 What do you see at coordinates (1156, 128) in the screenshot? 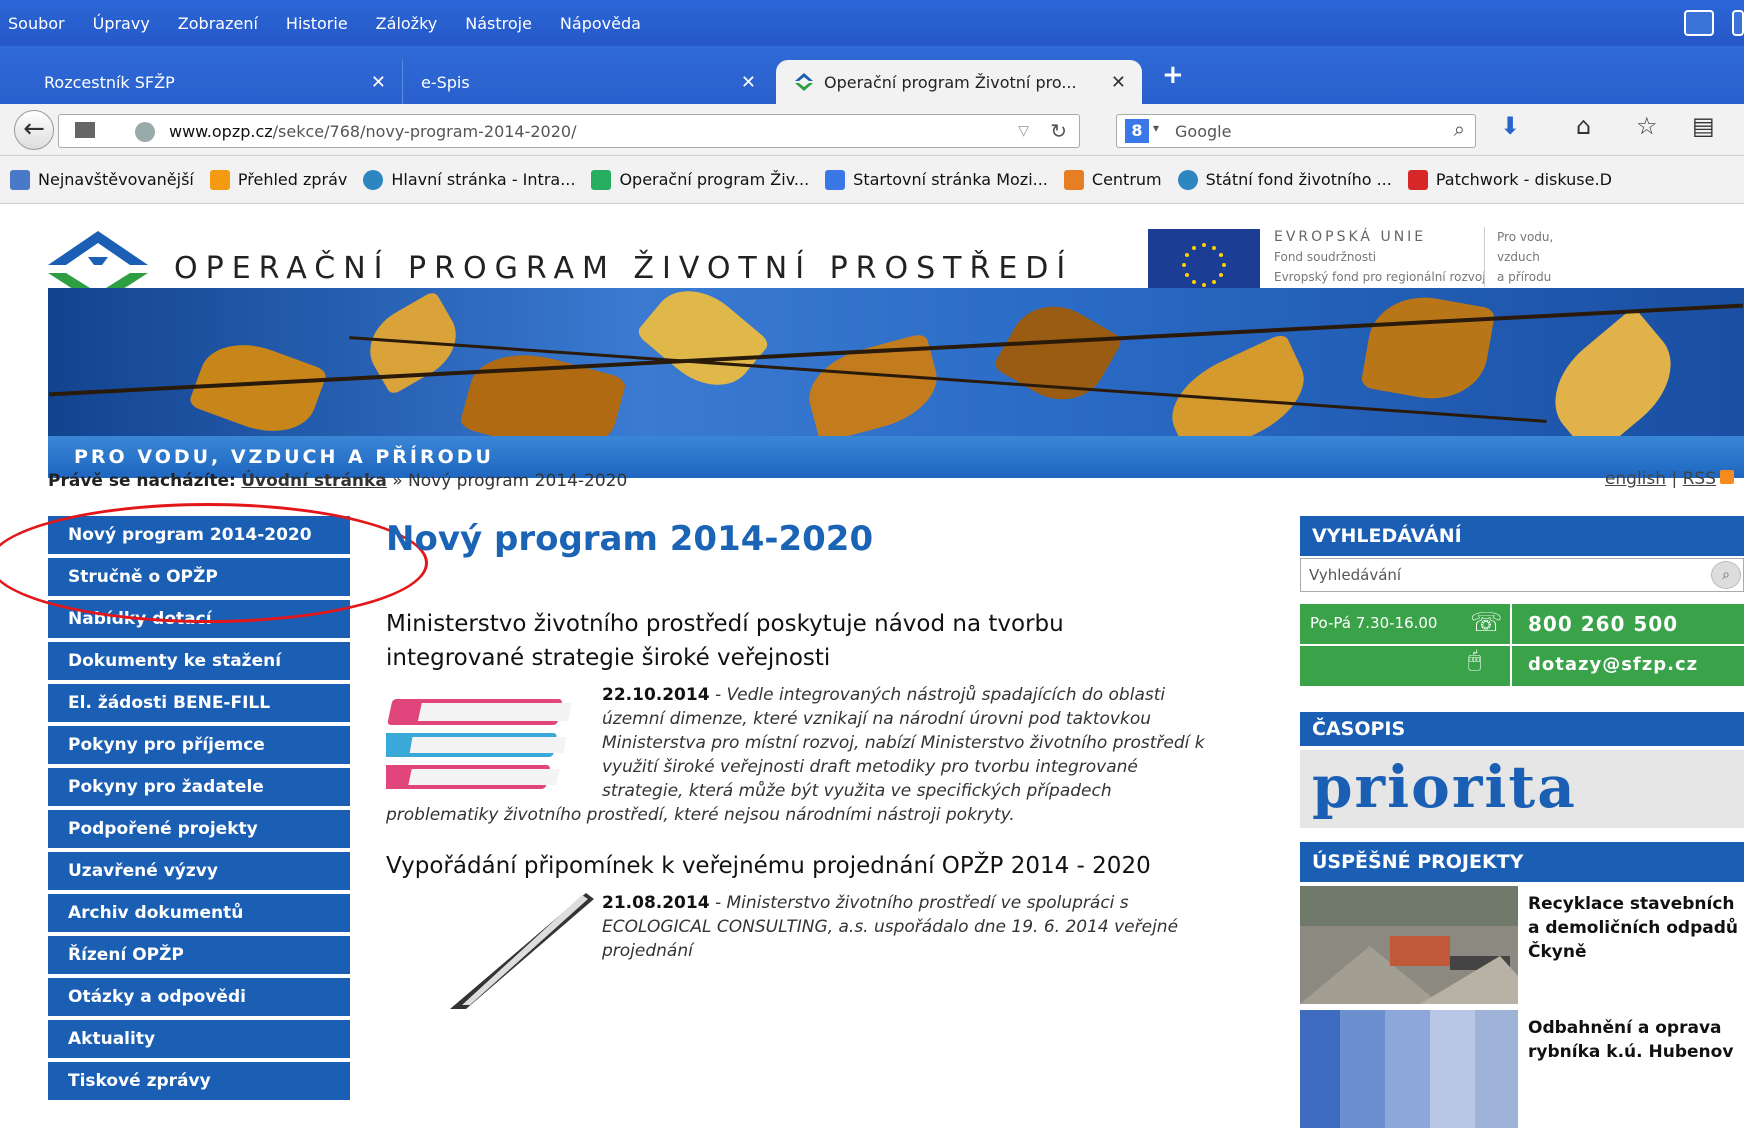
I see `chevron-down-icon: ▾` at bounding box center [1156, 128].